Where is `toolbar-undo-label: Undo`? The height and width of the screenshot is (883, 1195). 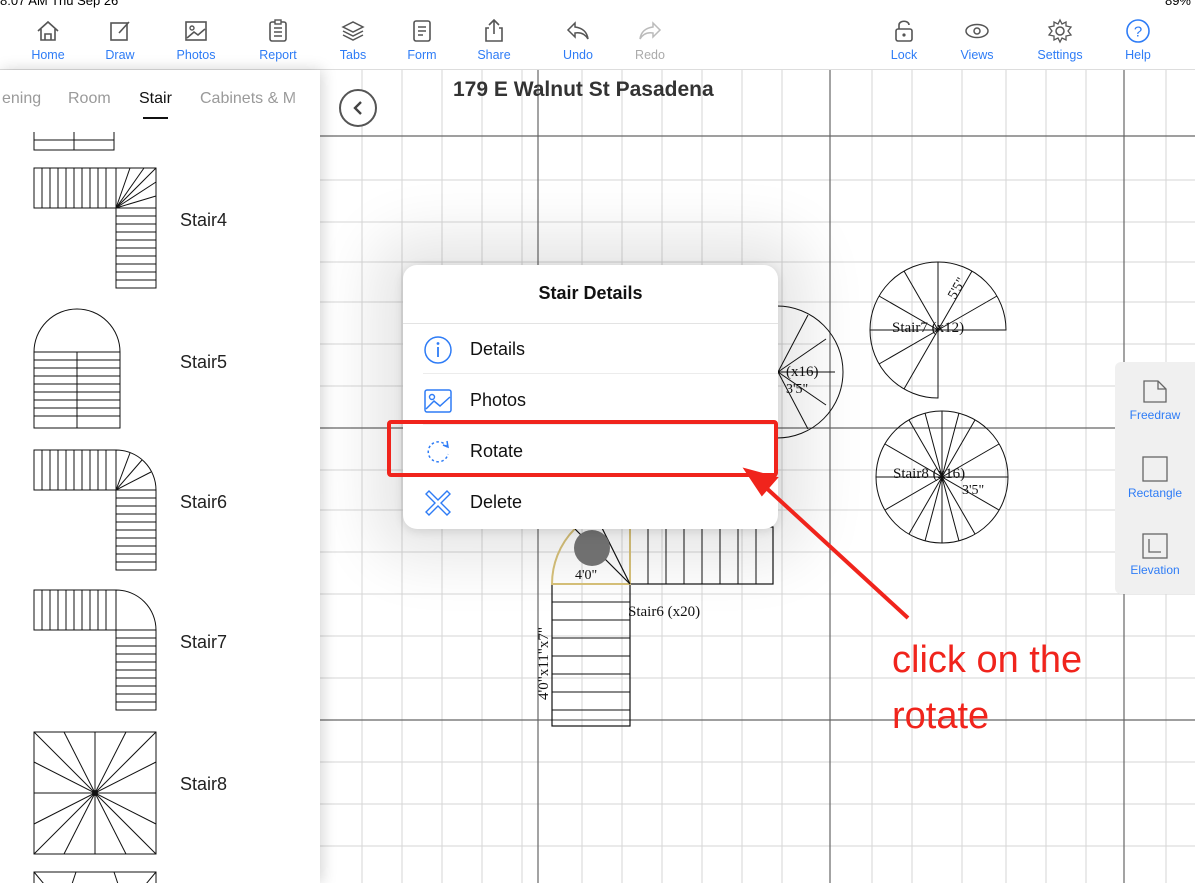
toolbar-undo-label: Undo is located at coordinates (578, 55).